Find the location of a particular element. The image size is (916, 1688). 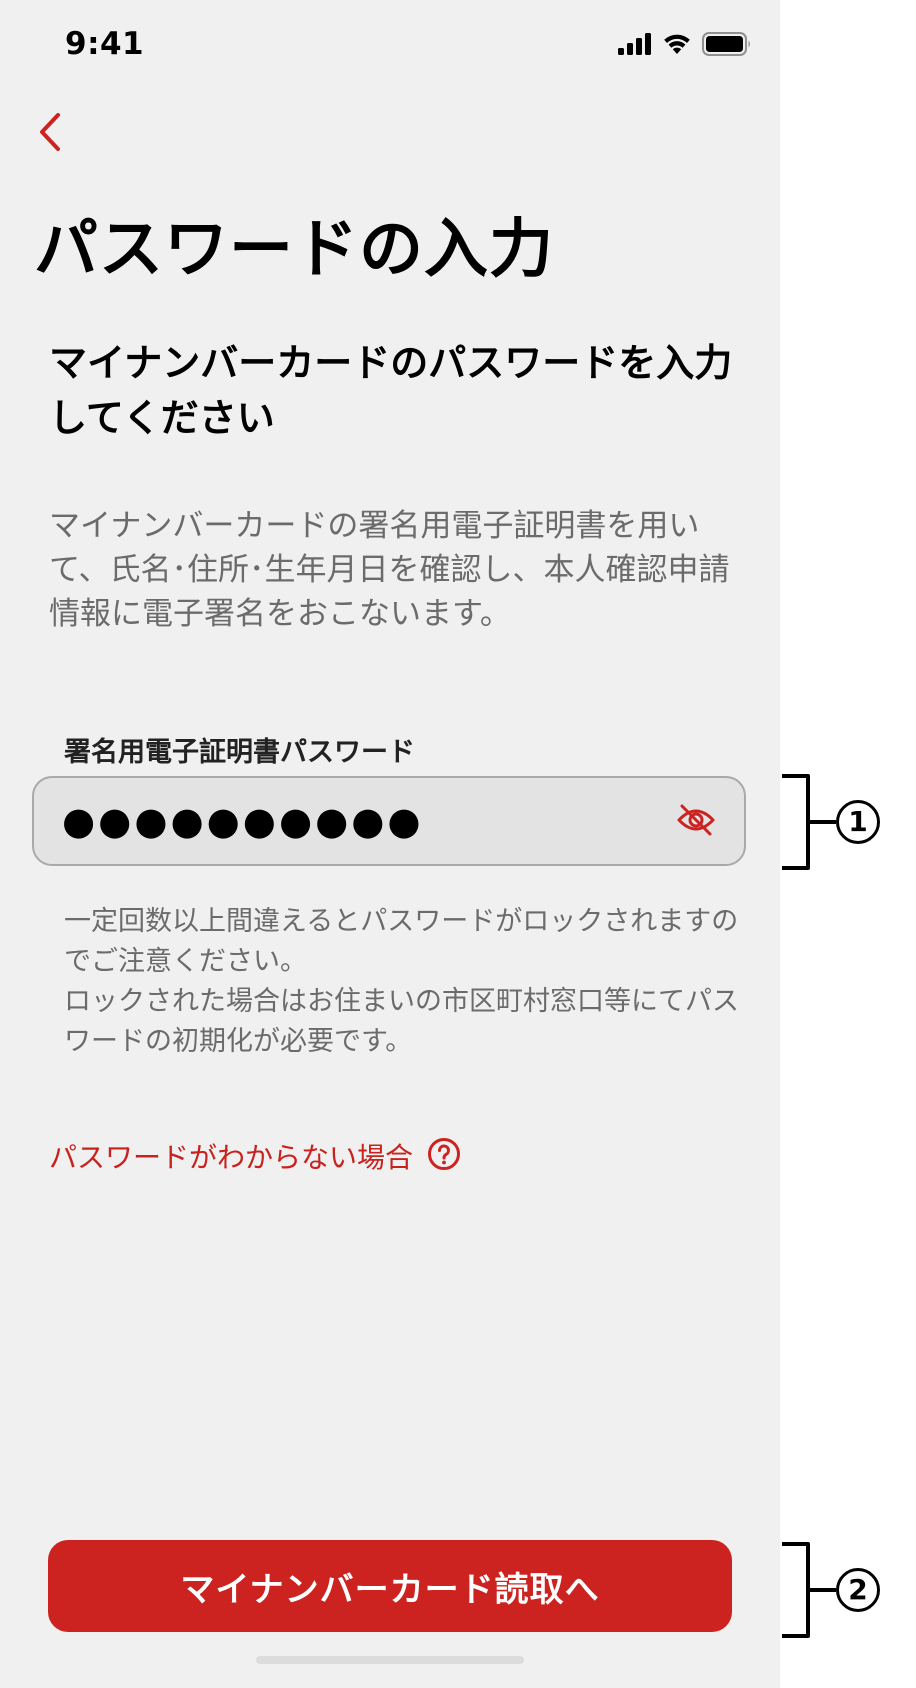

question-circle-icon is located at coordinates (444, 1156).